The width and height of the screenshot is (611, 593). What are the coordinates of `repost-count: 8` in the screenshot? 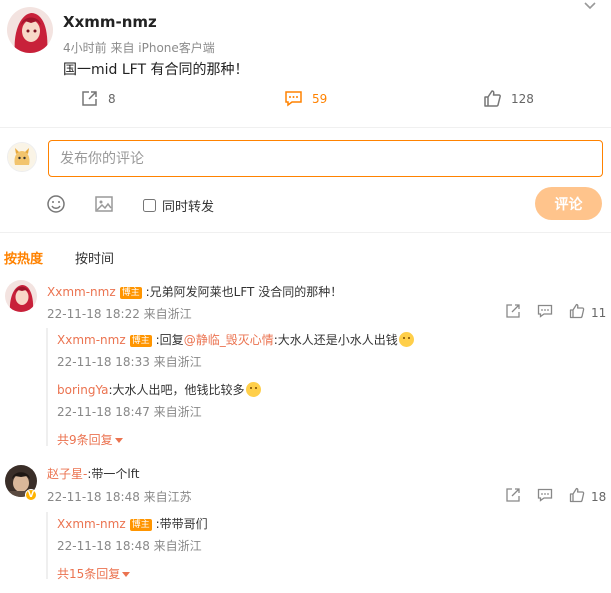 It's located at (112, 98).